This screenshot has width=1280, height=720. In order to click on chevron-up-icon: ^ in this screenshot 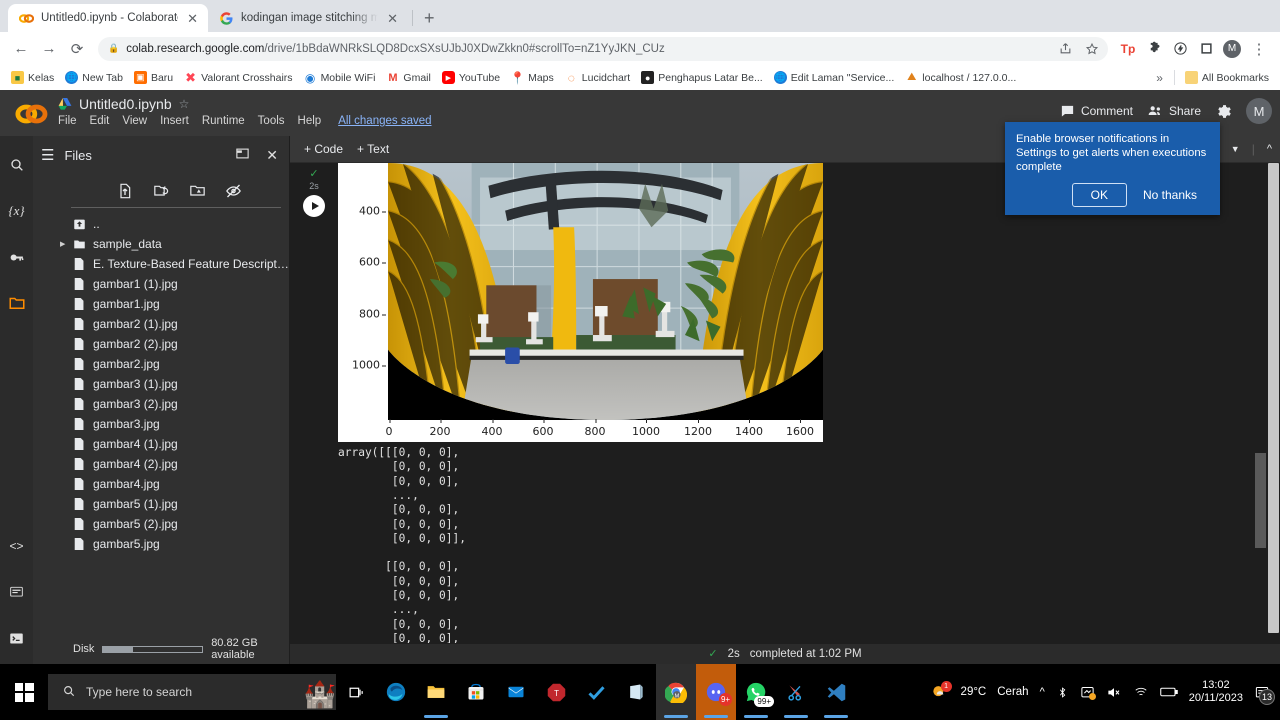, I will do `click(1269, 149)`.